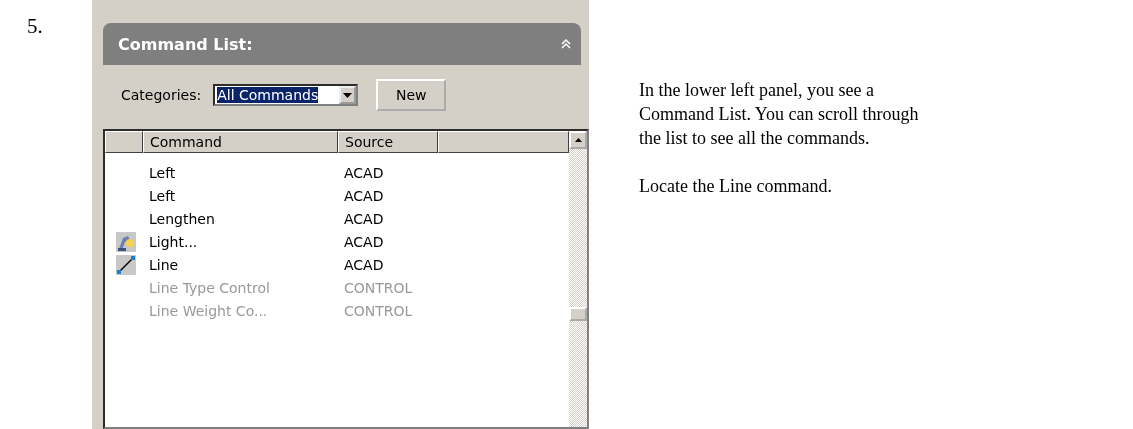 Image resolution: width=1133 pixels, height=429 pixels. I want to click on paragraph: Locate the Line command., so click(736, 186).